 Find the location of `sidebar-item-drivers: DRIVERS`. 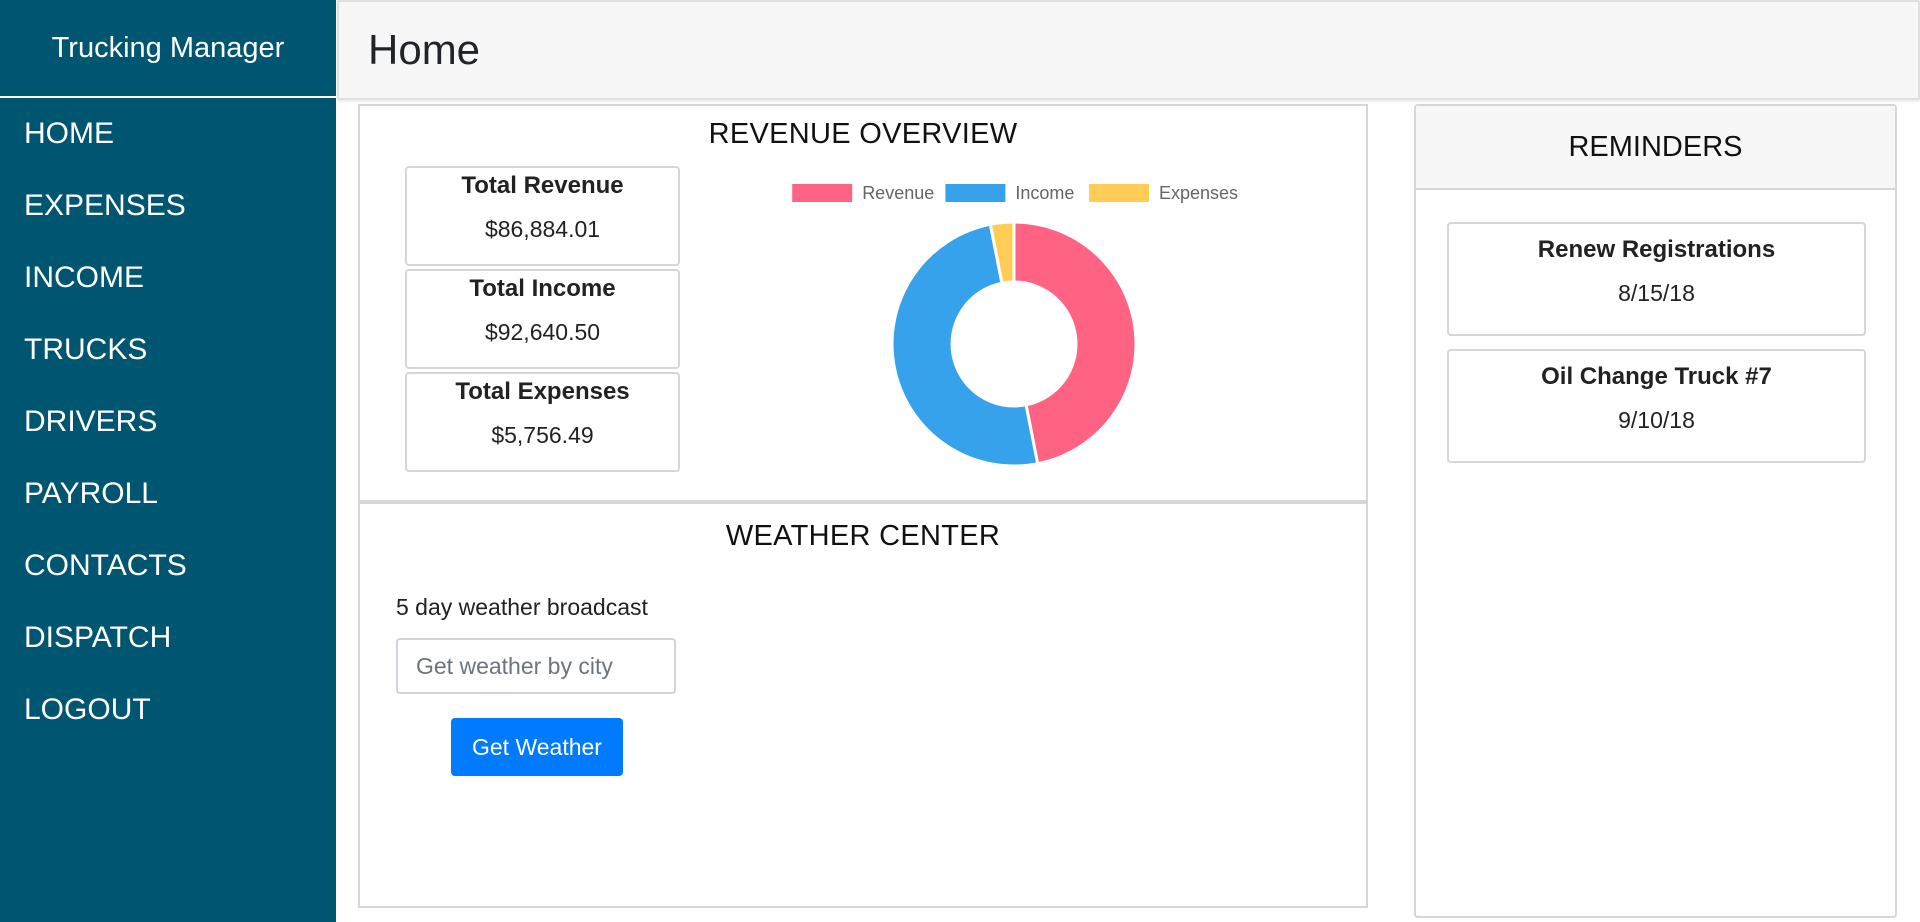

sidebar-item-drivers: DRIVERS is located at coordinates (168, 422).